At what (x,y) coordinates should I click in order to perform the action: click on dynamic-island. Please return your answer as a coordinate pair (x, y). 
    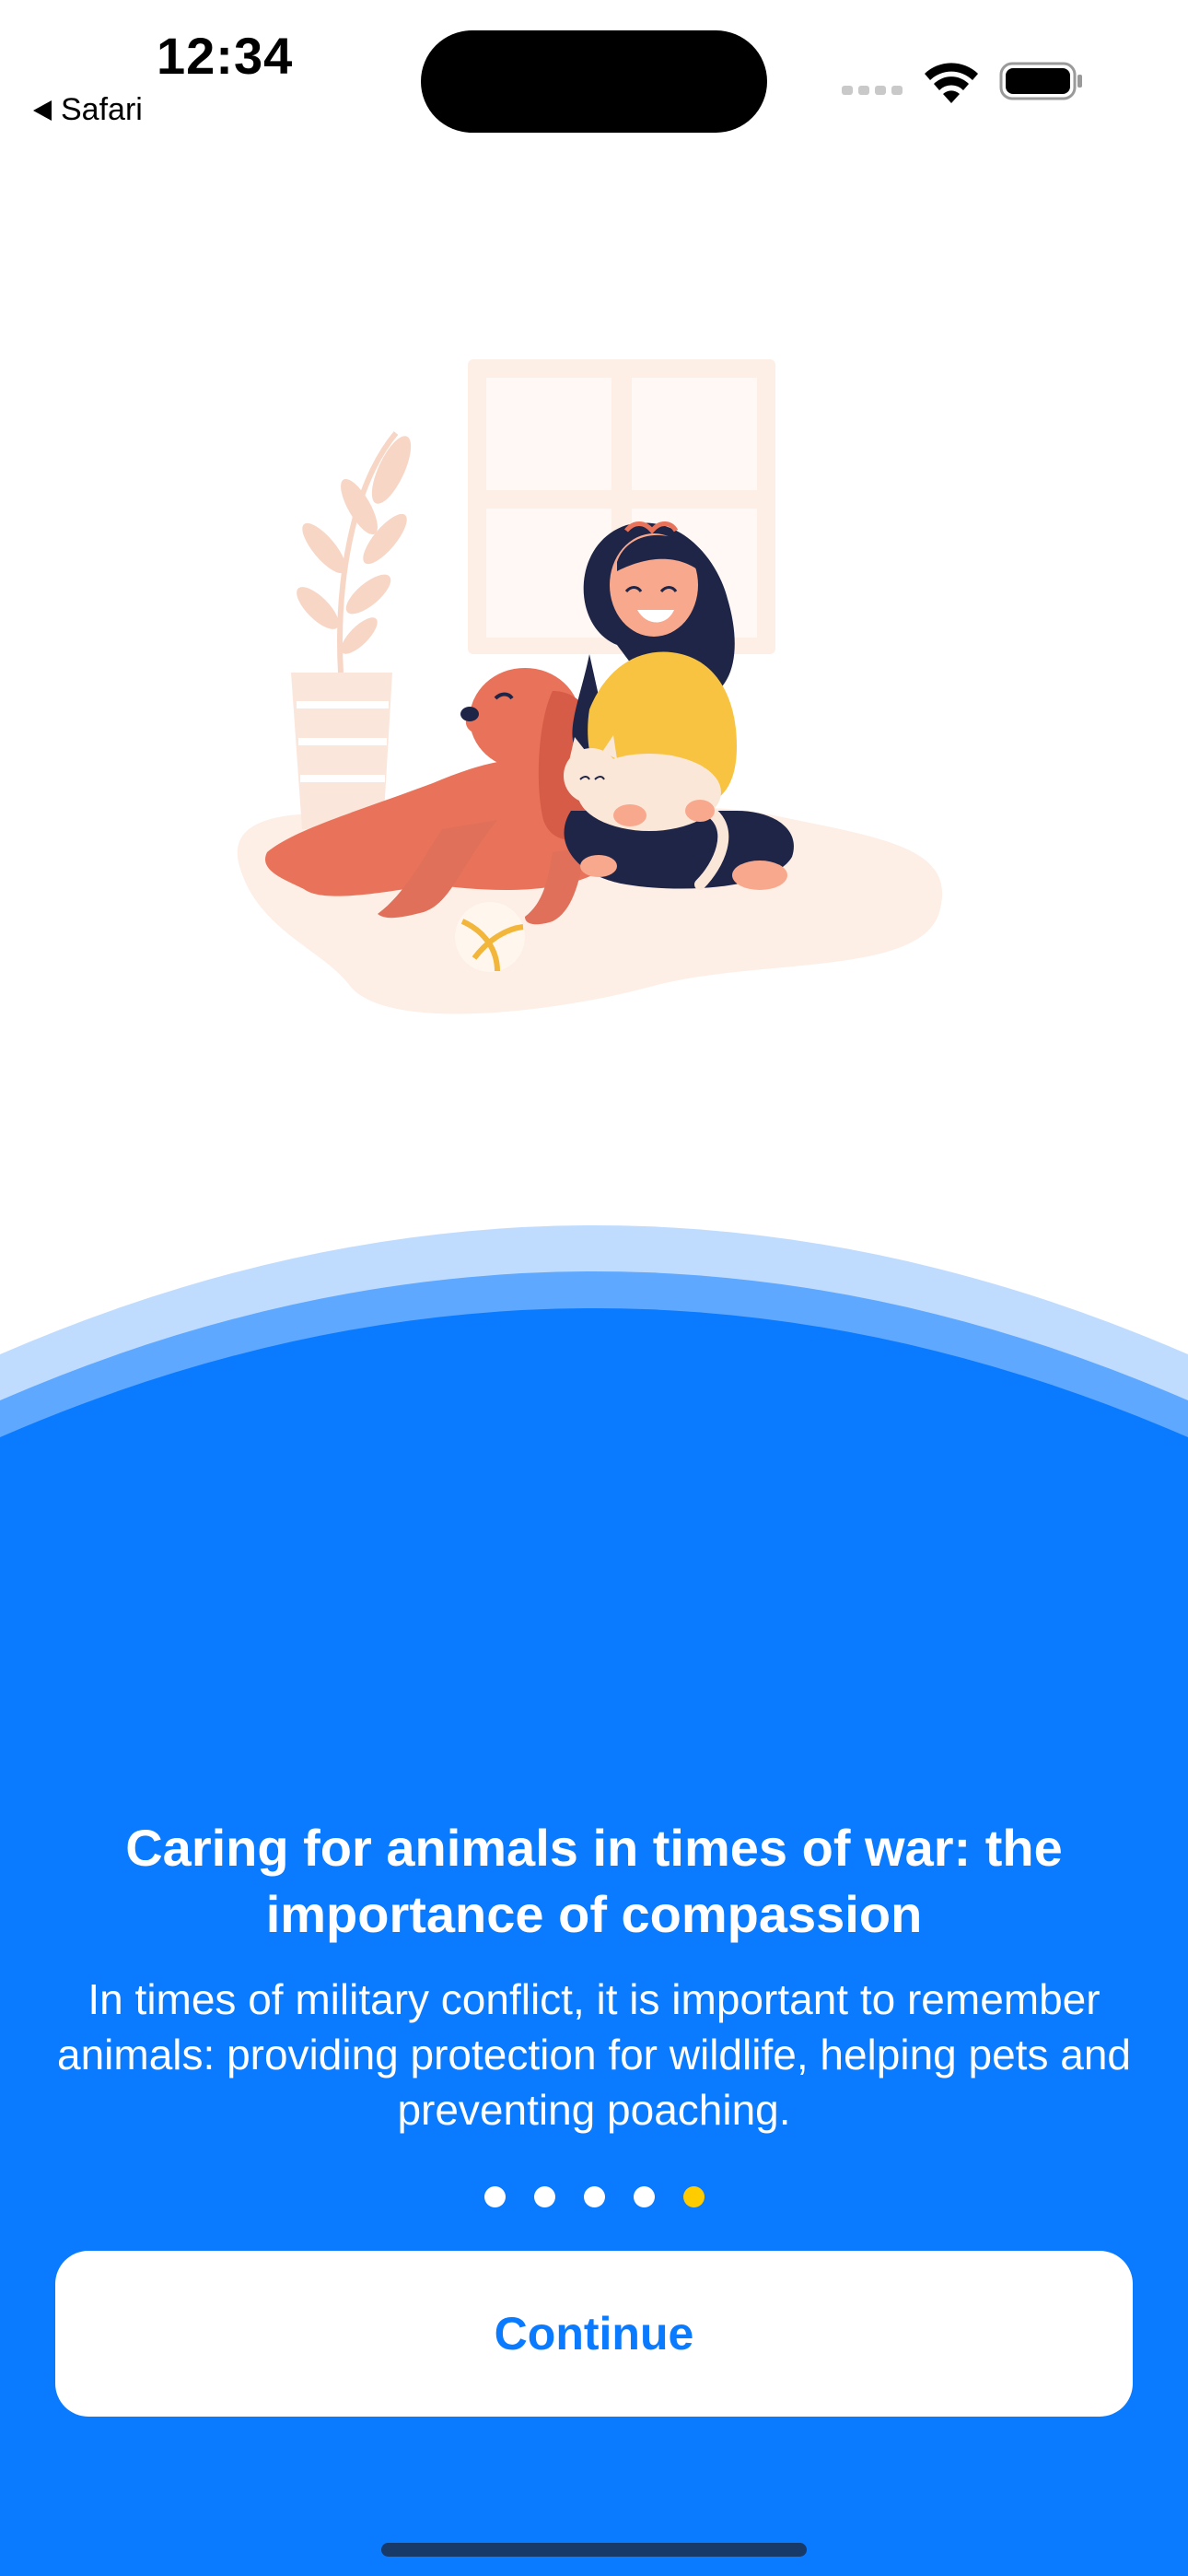
    Looking at the image, I should click on (594, 81).